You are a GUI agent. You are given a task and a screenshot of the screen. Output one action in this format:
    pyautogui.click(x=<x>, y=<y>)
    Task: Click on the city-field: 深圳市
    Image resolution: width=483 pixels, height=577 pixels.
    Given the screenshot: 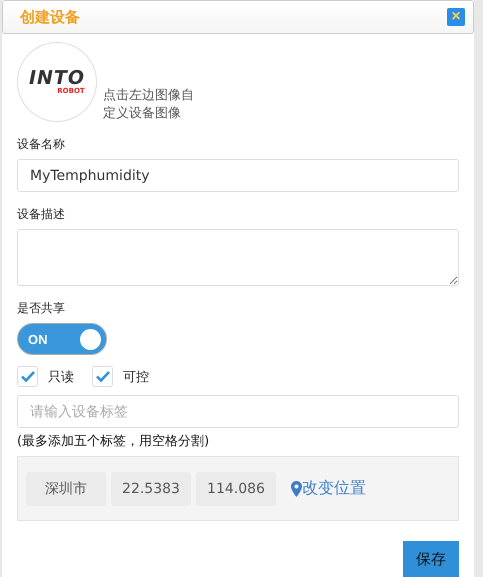 What is the action you would take?
    pyautogui.click(x=66, y=489)
    